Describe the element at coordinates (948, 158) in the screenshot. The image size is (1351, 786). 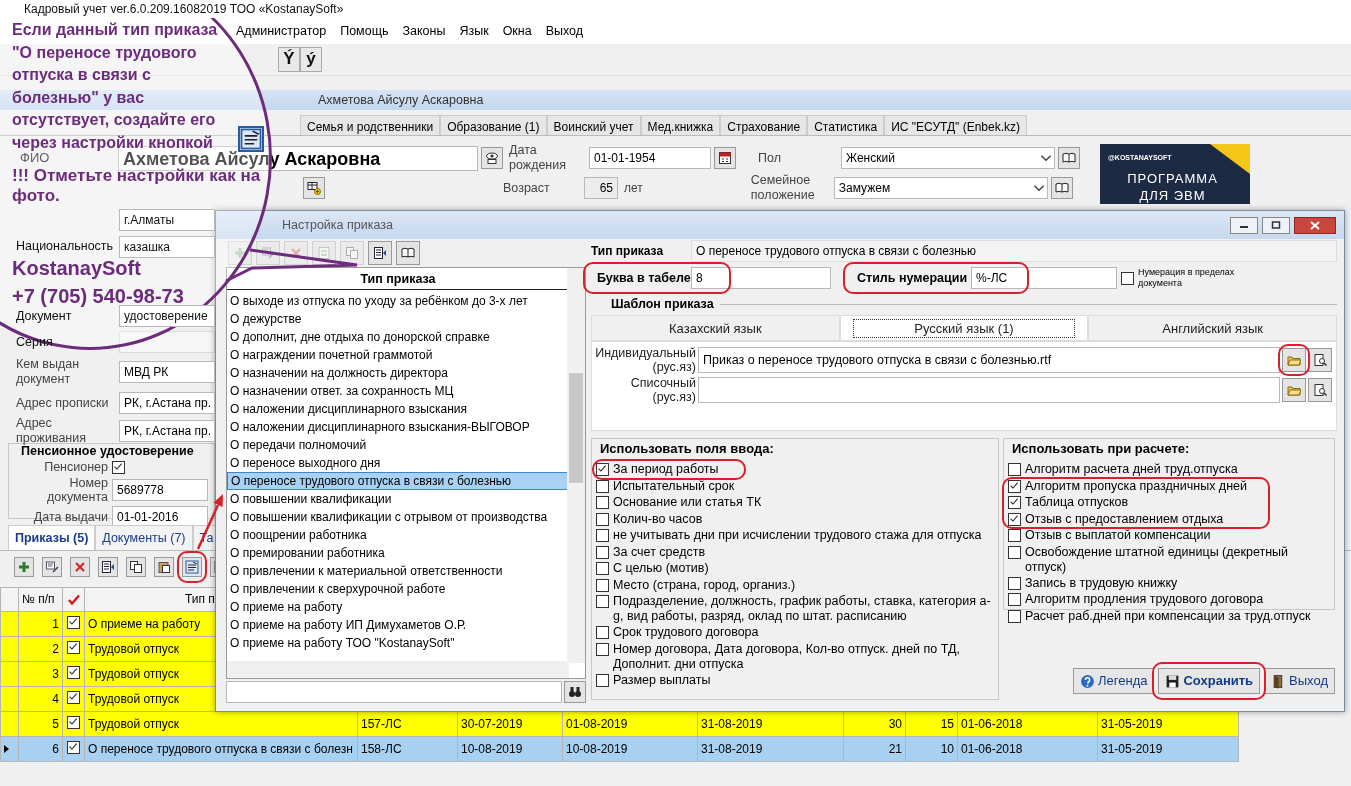
I see `gender-select: Женский` at that location.